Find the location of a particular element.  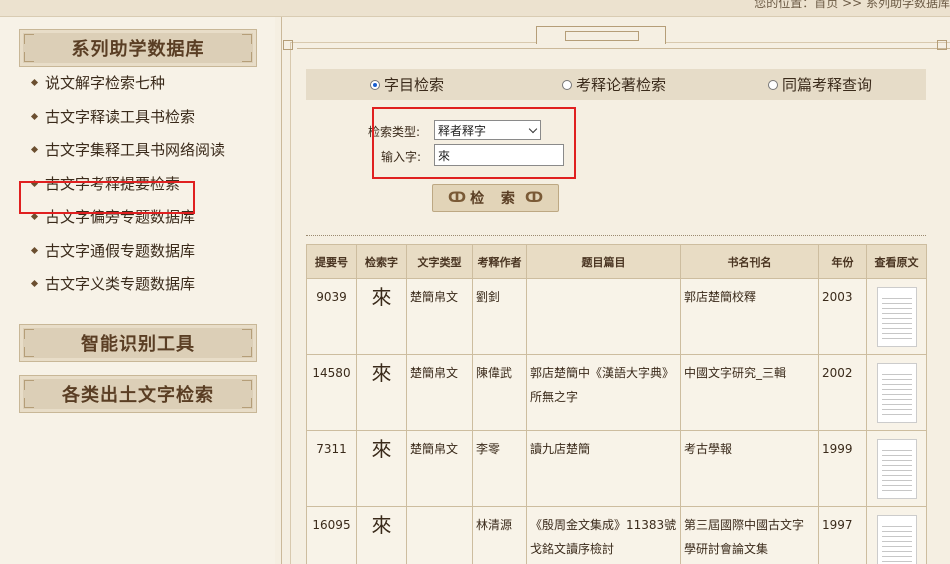

highlight-box-sidebar is located at coordinates (107, 197).